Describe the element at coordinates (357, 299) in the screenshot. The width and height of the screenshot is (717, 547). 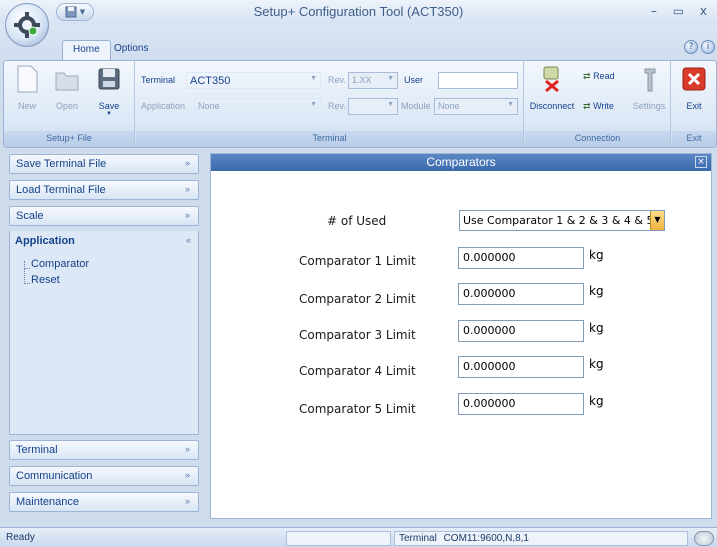
I see `comparator-2-label: Comparator 2 Limit` at that location.